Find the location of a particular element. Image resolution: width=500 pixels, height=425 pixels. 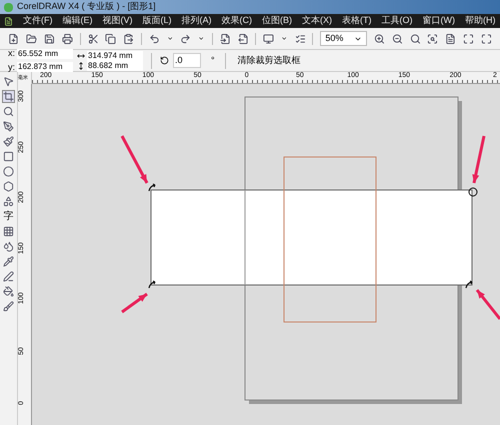

height-icon is located at coordinates (81, 66).